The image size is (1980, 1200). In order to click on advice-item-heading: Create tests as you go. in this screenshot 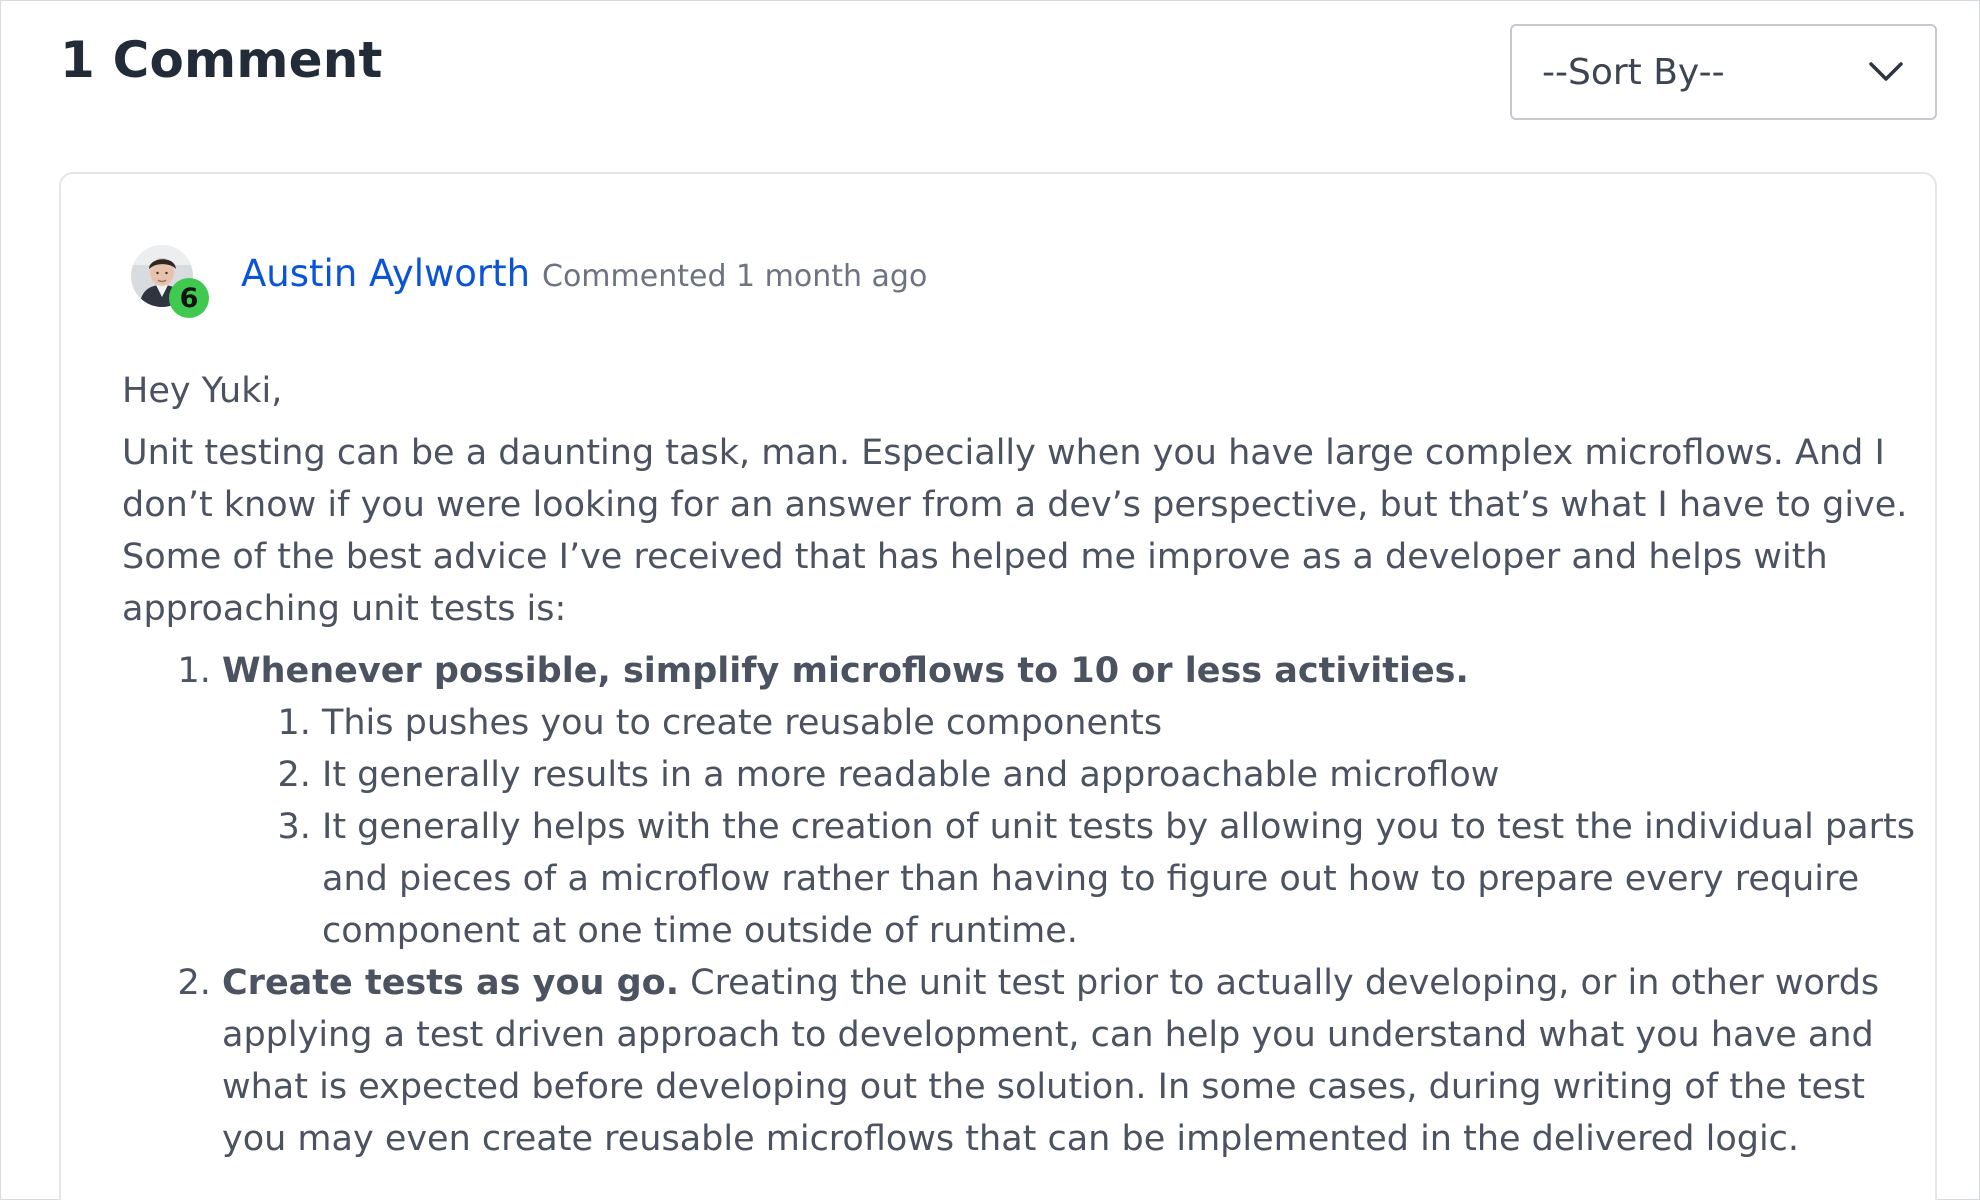, I will do `click(450, 983)`.